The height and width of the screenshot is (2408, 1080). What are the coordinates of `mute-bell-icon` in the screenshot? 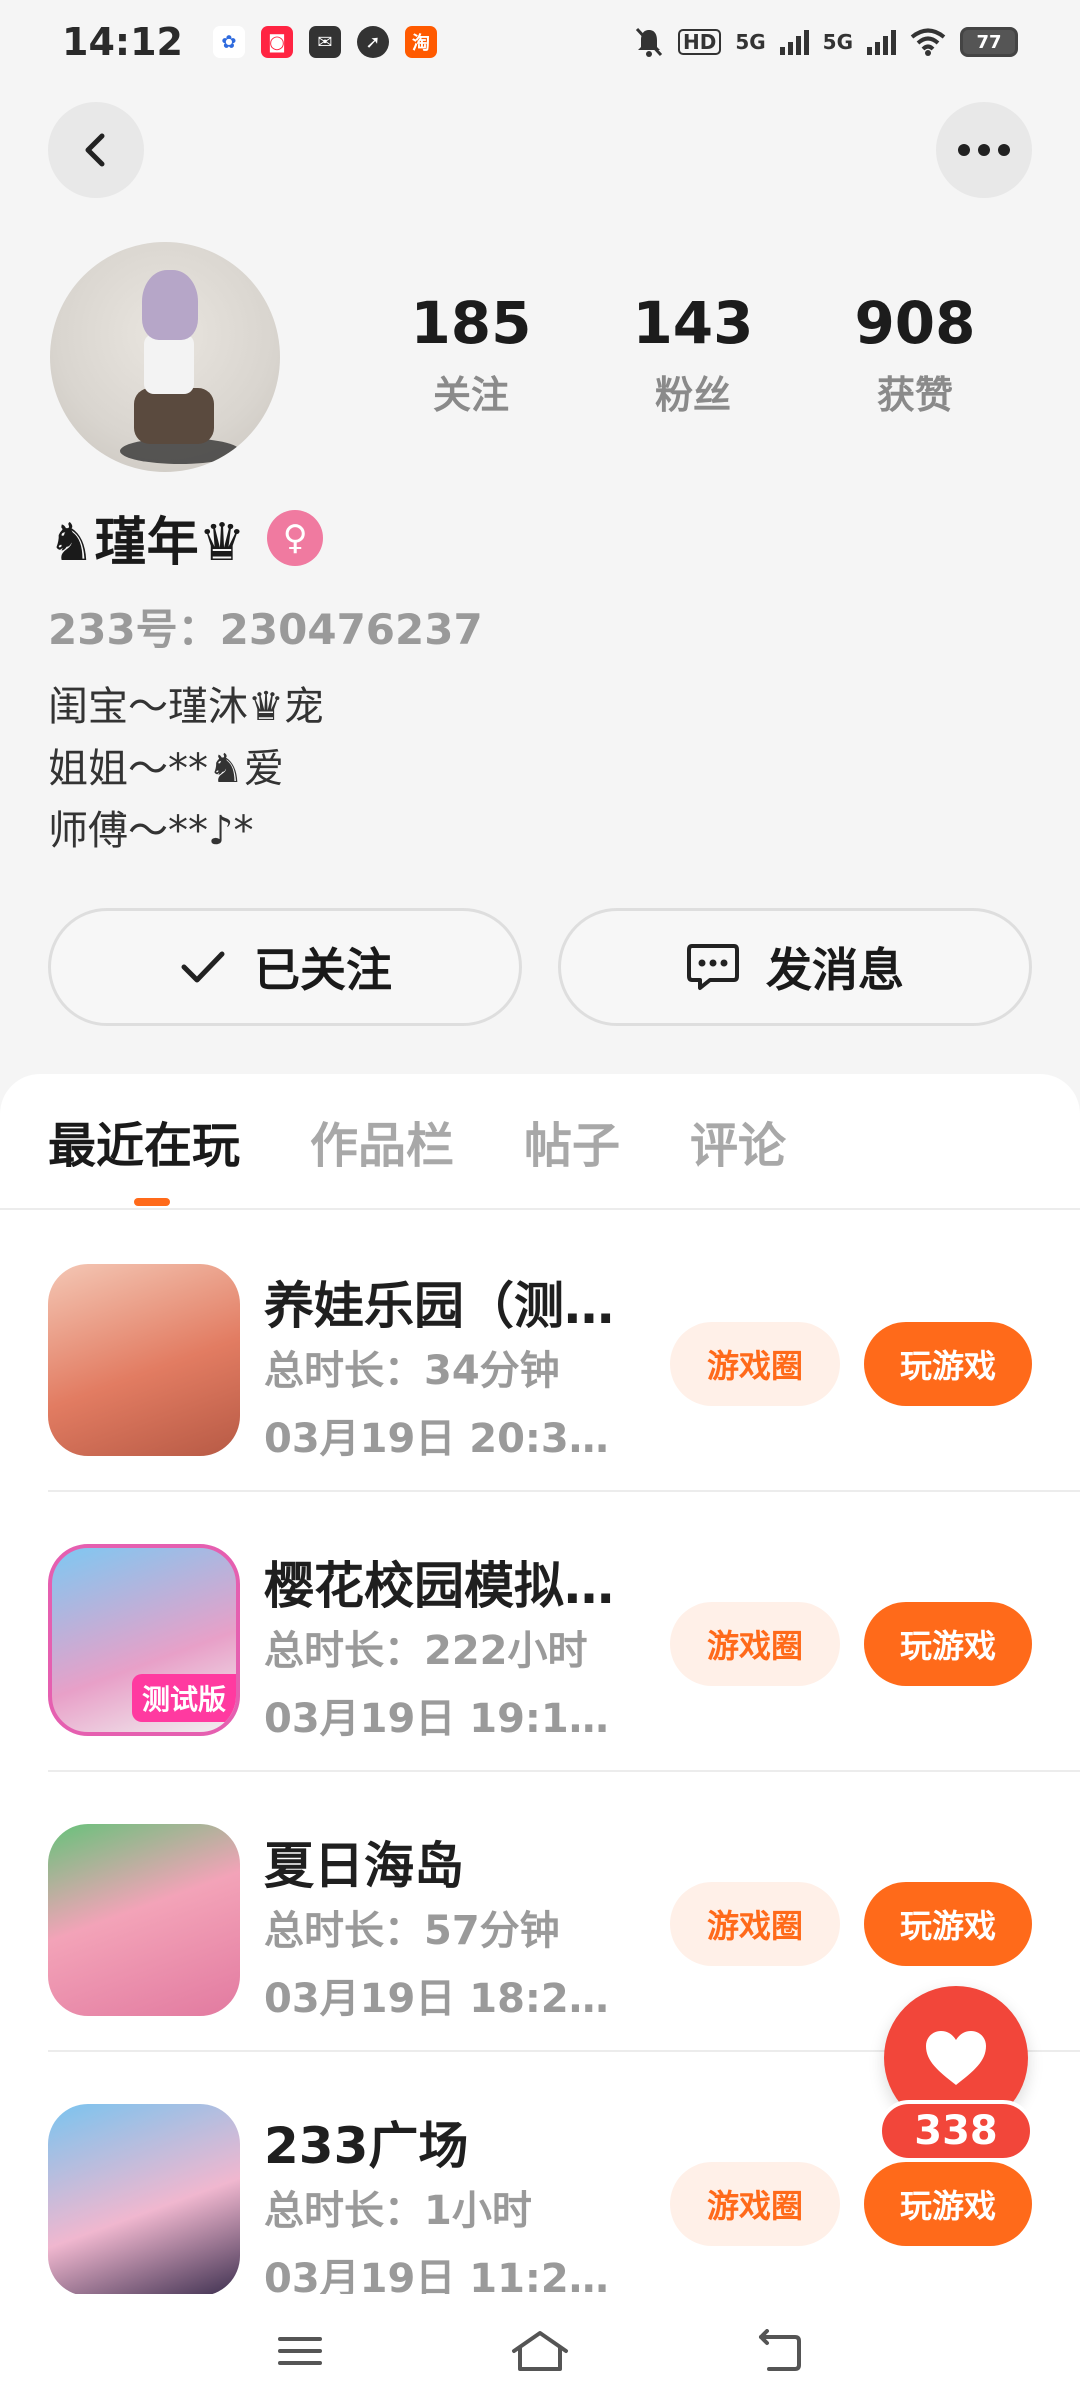 It's located at (649, 42).